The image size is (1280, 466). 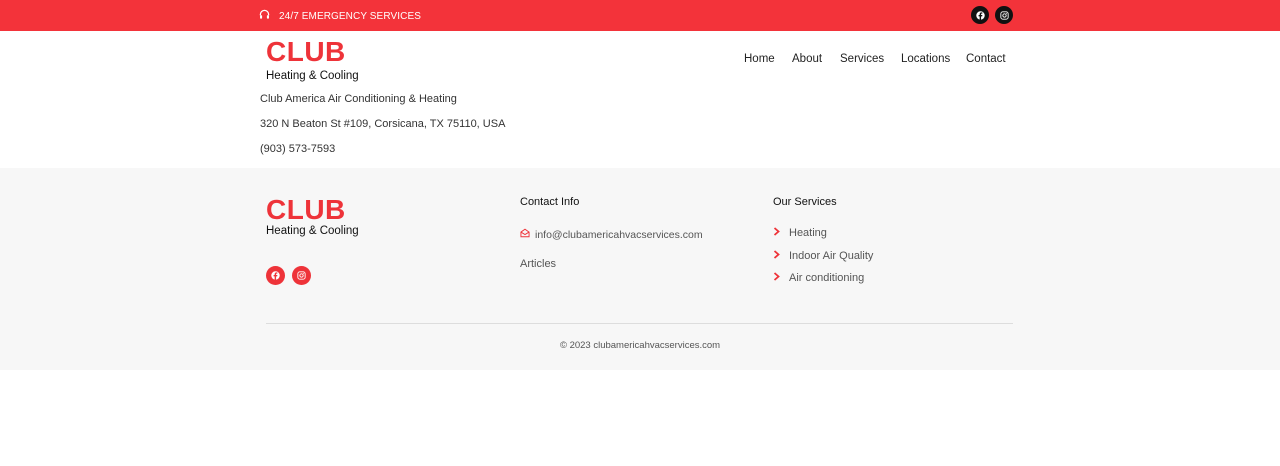 What do you see at coordinates (639, 323) in the screenshot?
I see `footer-divider` at bounding box center [639, 323].